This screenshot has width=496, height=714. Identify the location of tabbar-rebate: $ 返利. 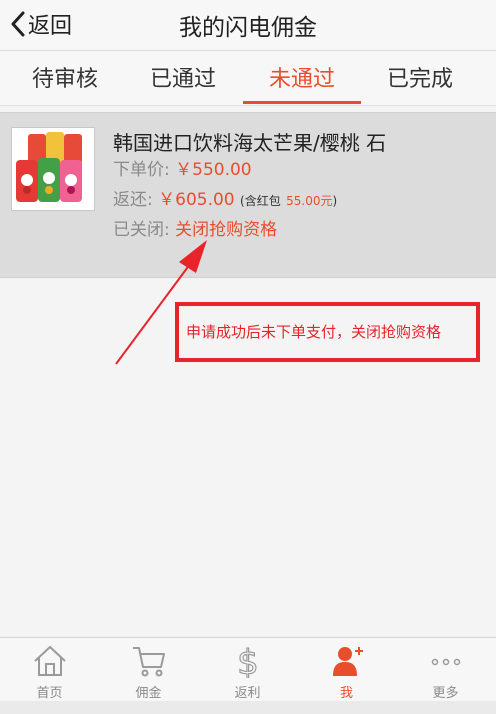
(247, 670).